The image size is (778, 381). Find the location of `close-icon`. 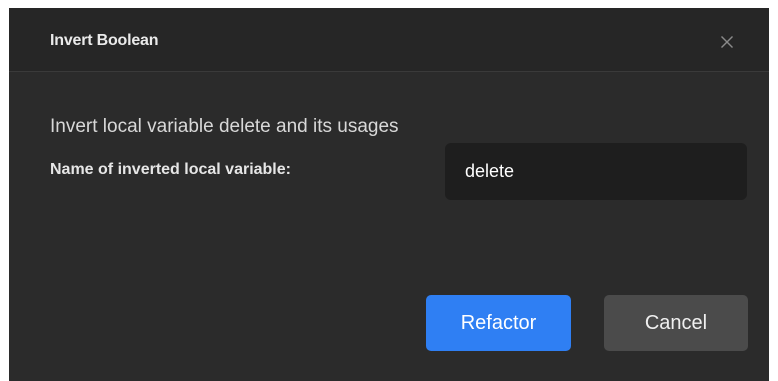

close-icon is located at coordinates (727, 42).